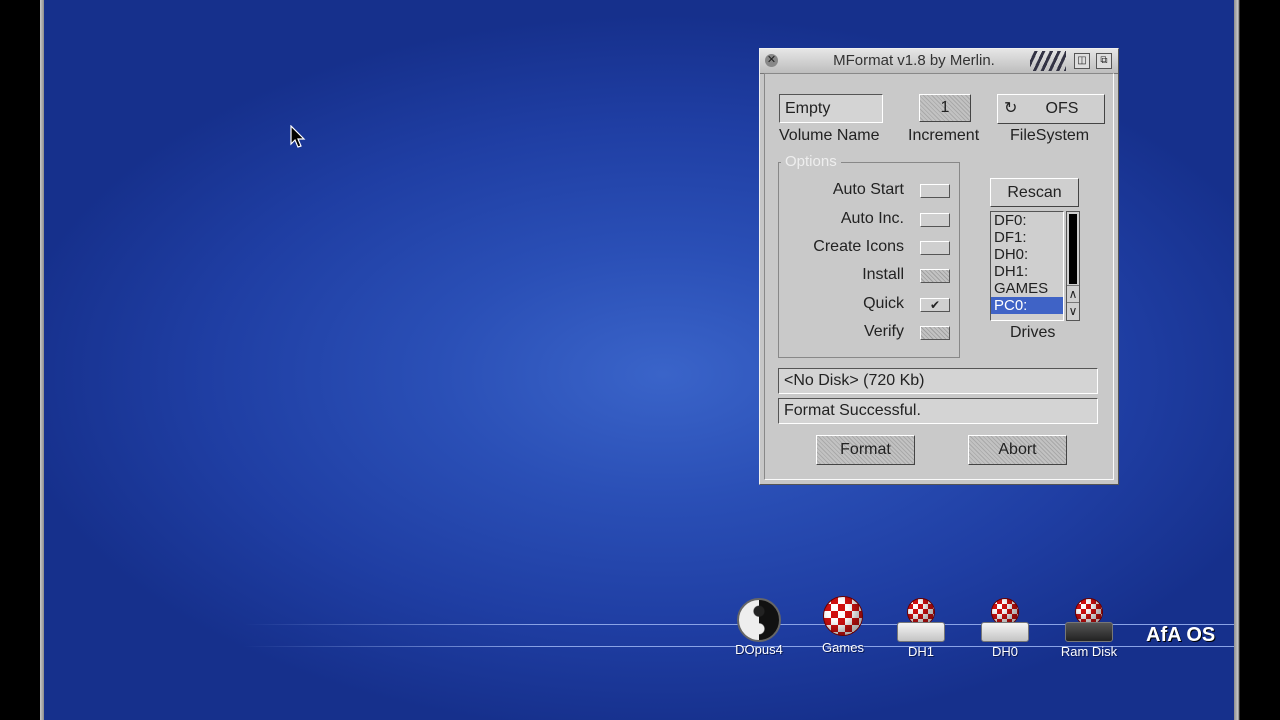 Image resolution: width=1280 pixels, height=720 pixels. I want to click on scrollbar-track, so click(1073, 249).